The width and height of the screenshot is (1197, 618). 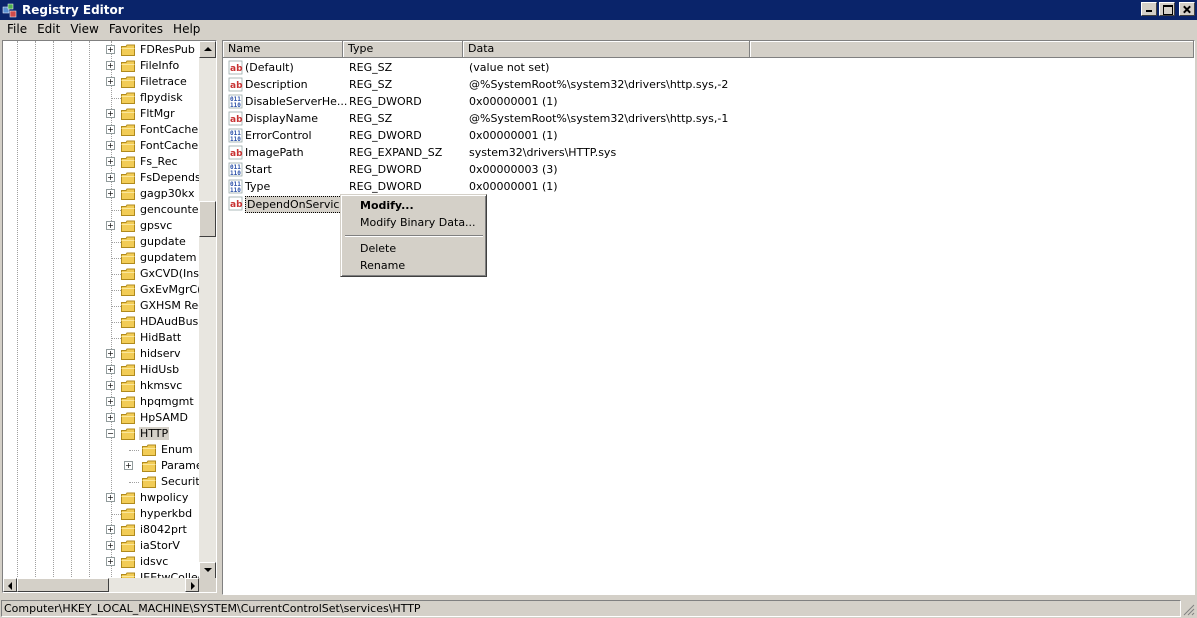 What do you see at coordinates (101, 482) in the screenshot?
I see `tree-item: Security` at bounding box center [101, 482].